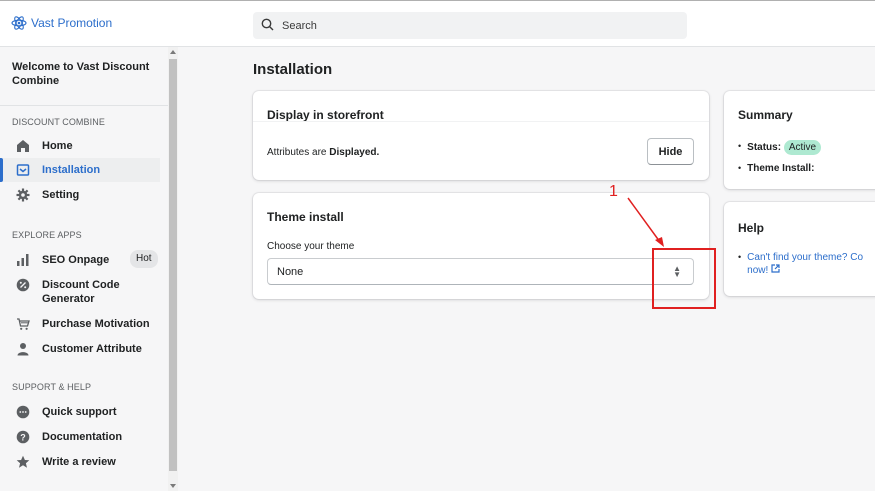 The height and width of the screenshot is (491, 875). What do you see at coordinates (311, 246) in the screenshot?
I see `theme-select-label: Choose your theme` at bounding box center [311, 246].